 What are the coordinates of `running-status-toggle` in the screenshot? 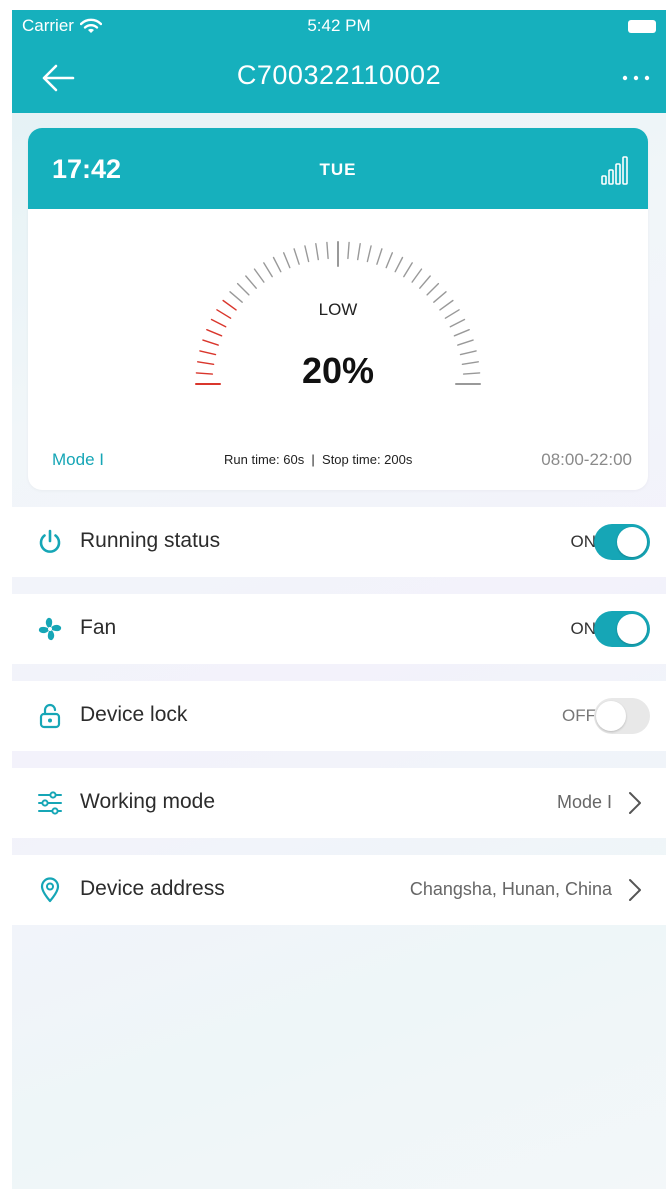 It's located at (622, 542).